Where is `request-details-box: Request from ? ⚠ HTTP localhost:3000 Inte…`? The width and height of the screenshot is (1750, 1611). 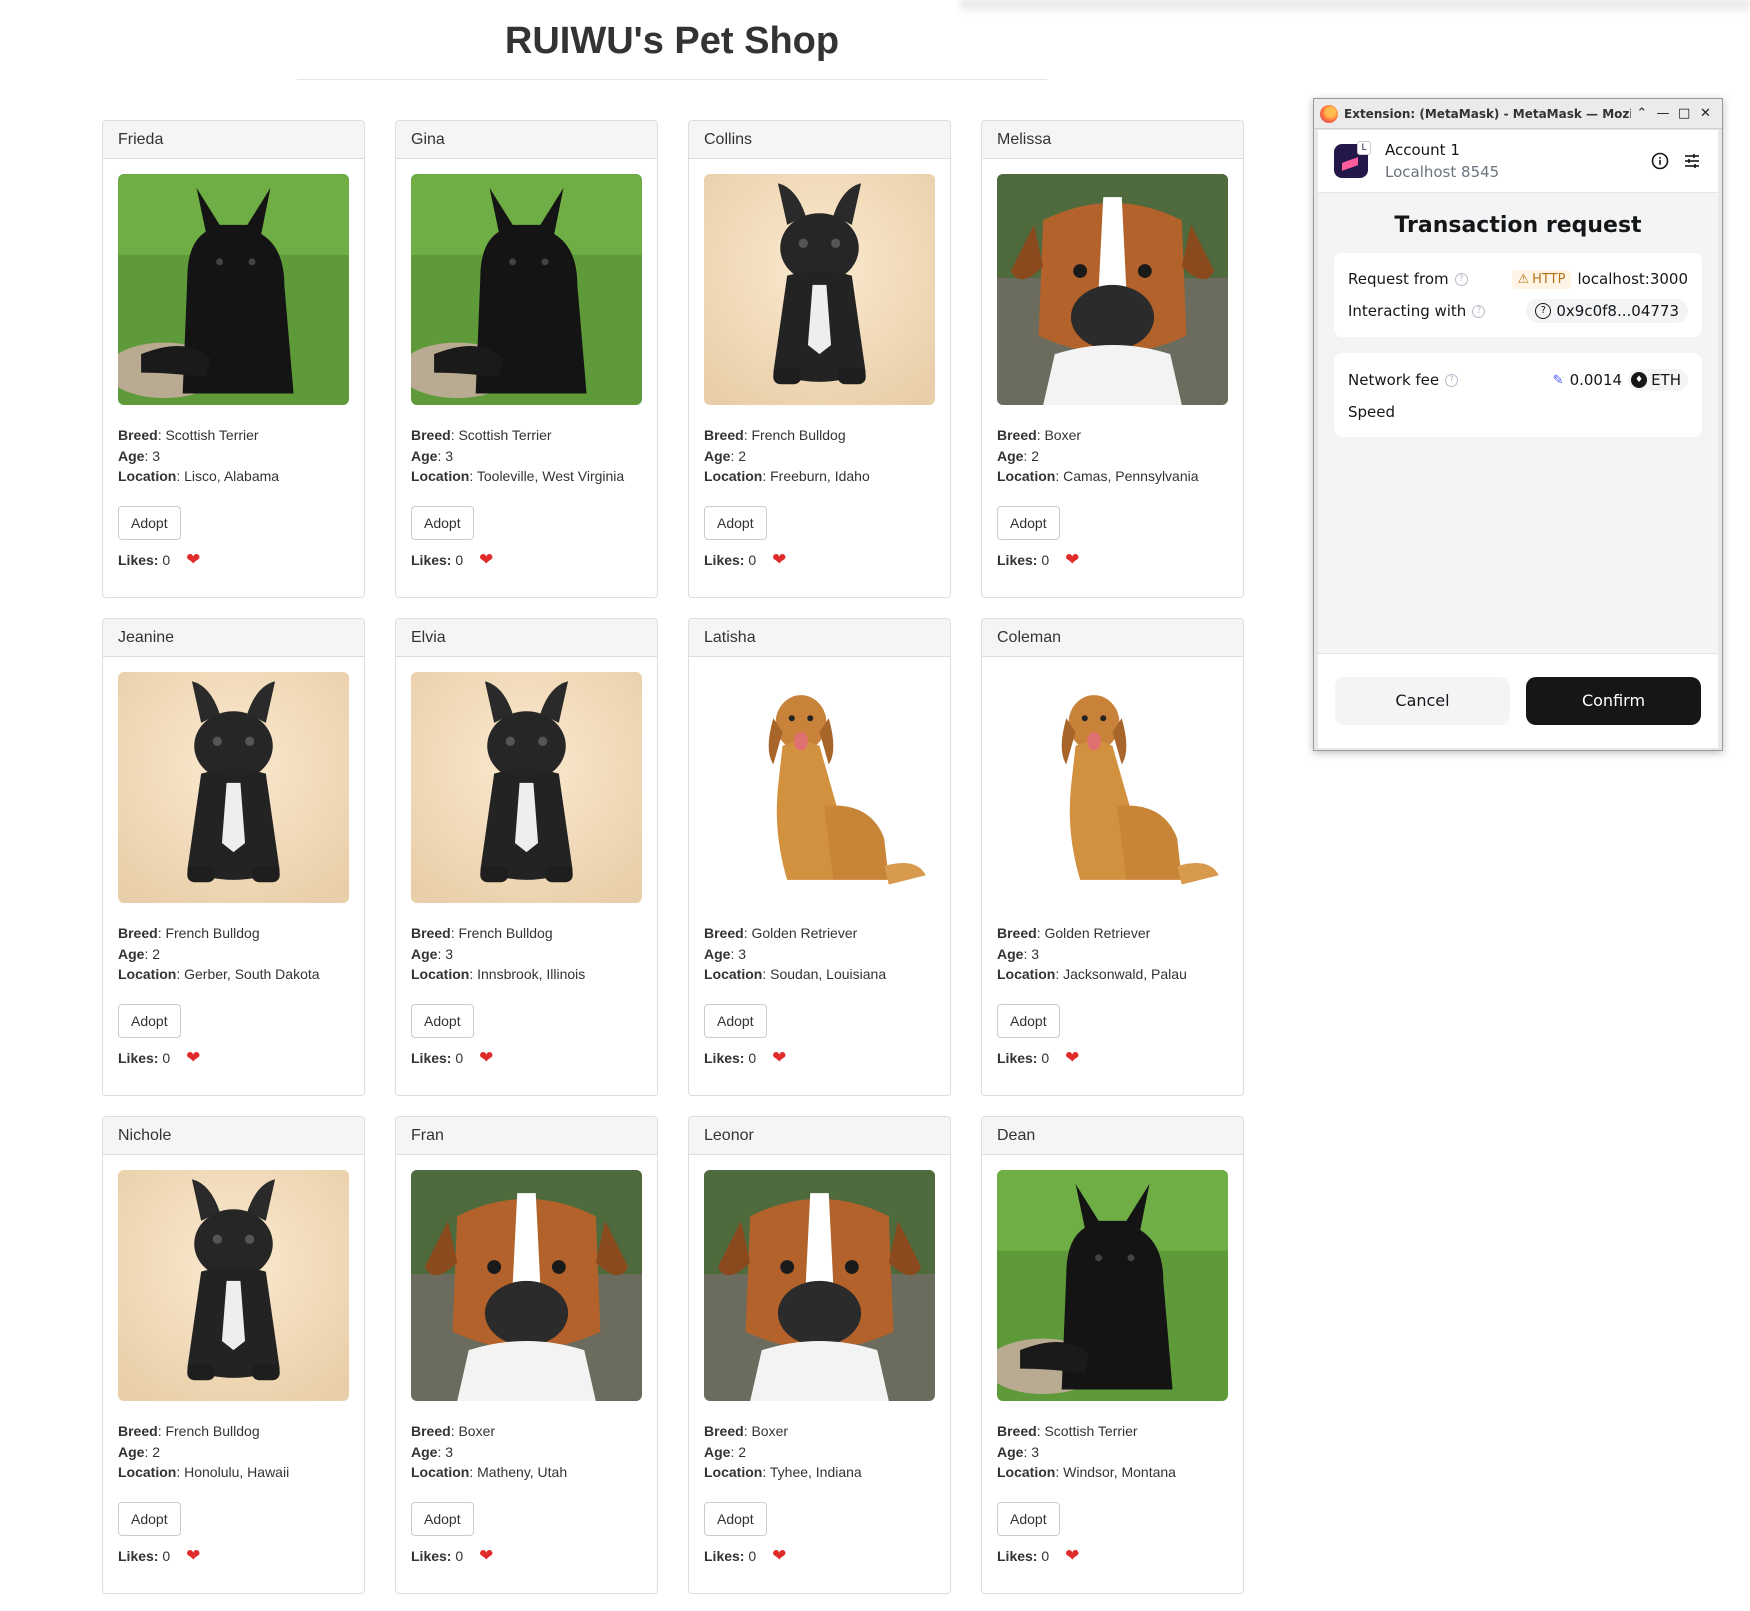 request-details-box: Request from ? ⚠ HTTP localhost:3000 Inte… is located at coordinates (1518, 295).